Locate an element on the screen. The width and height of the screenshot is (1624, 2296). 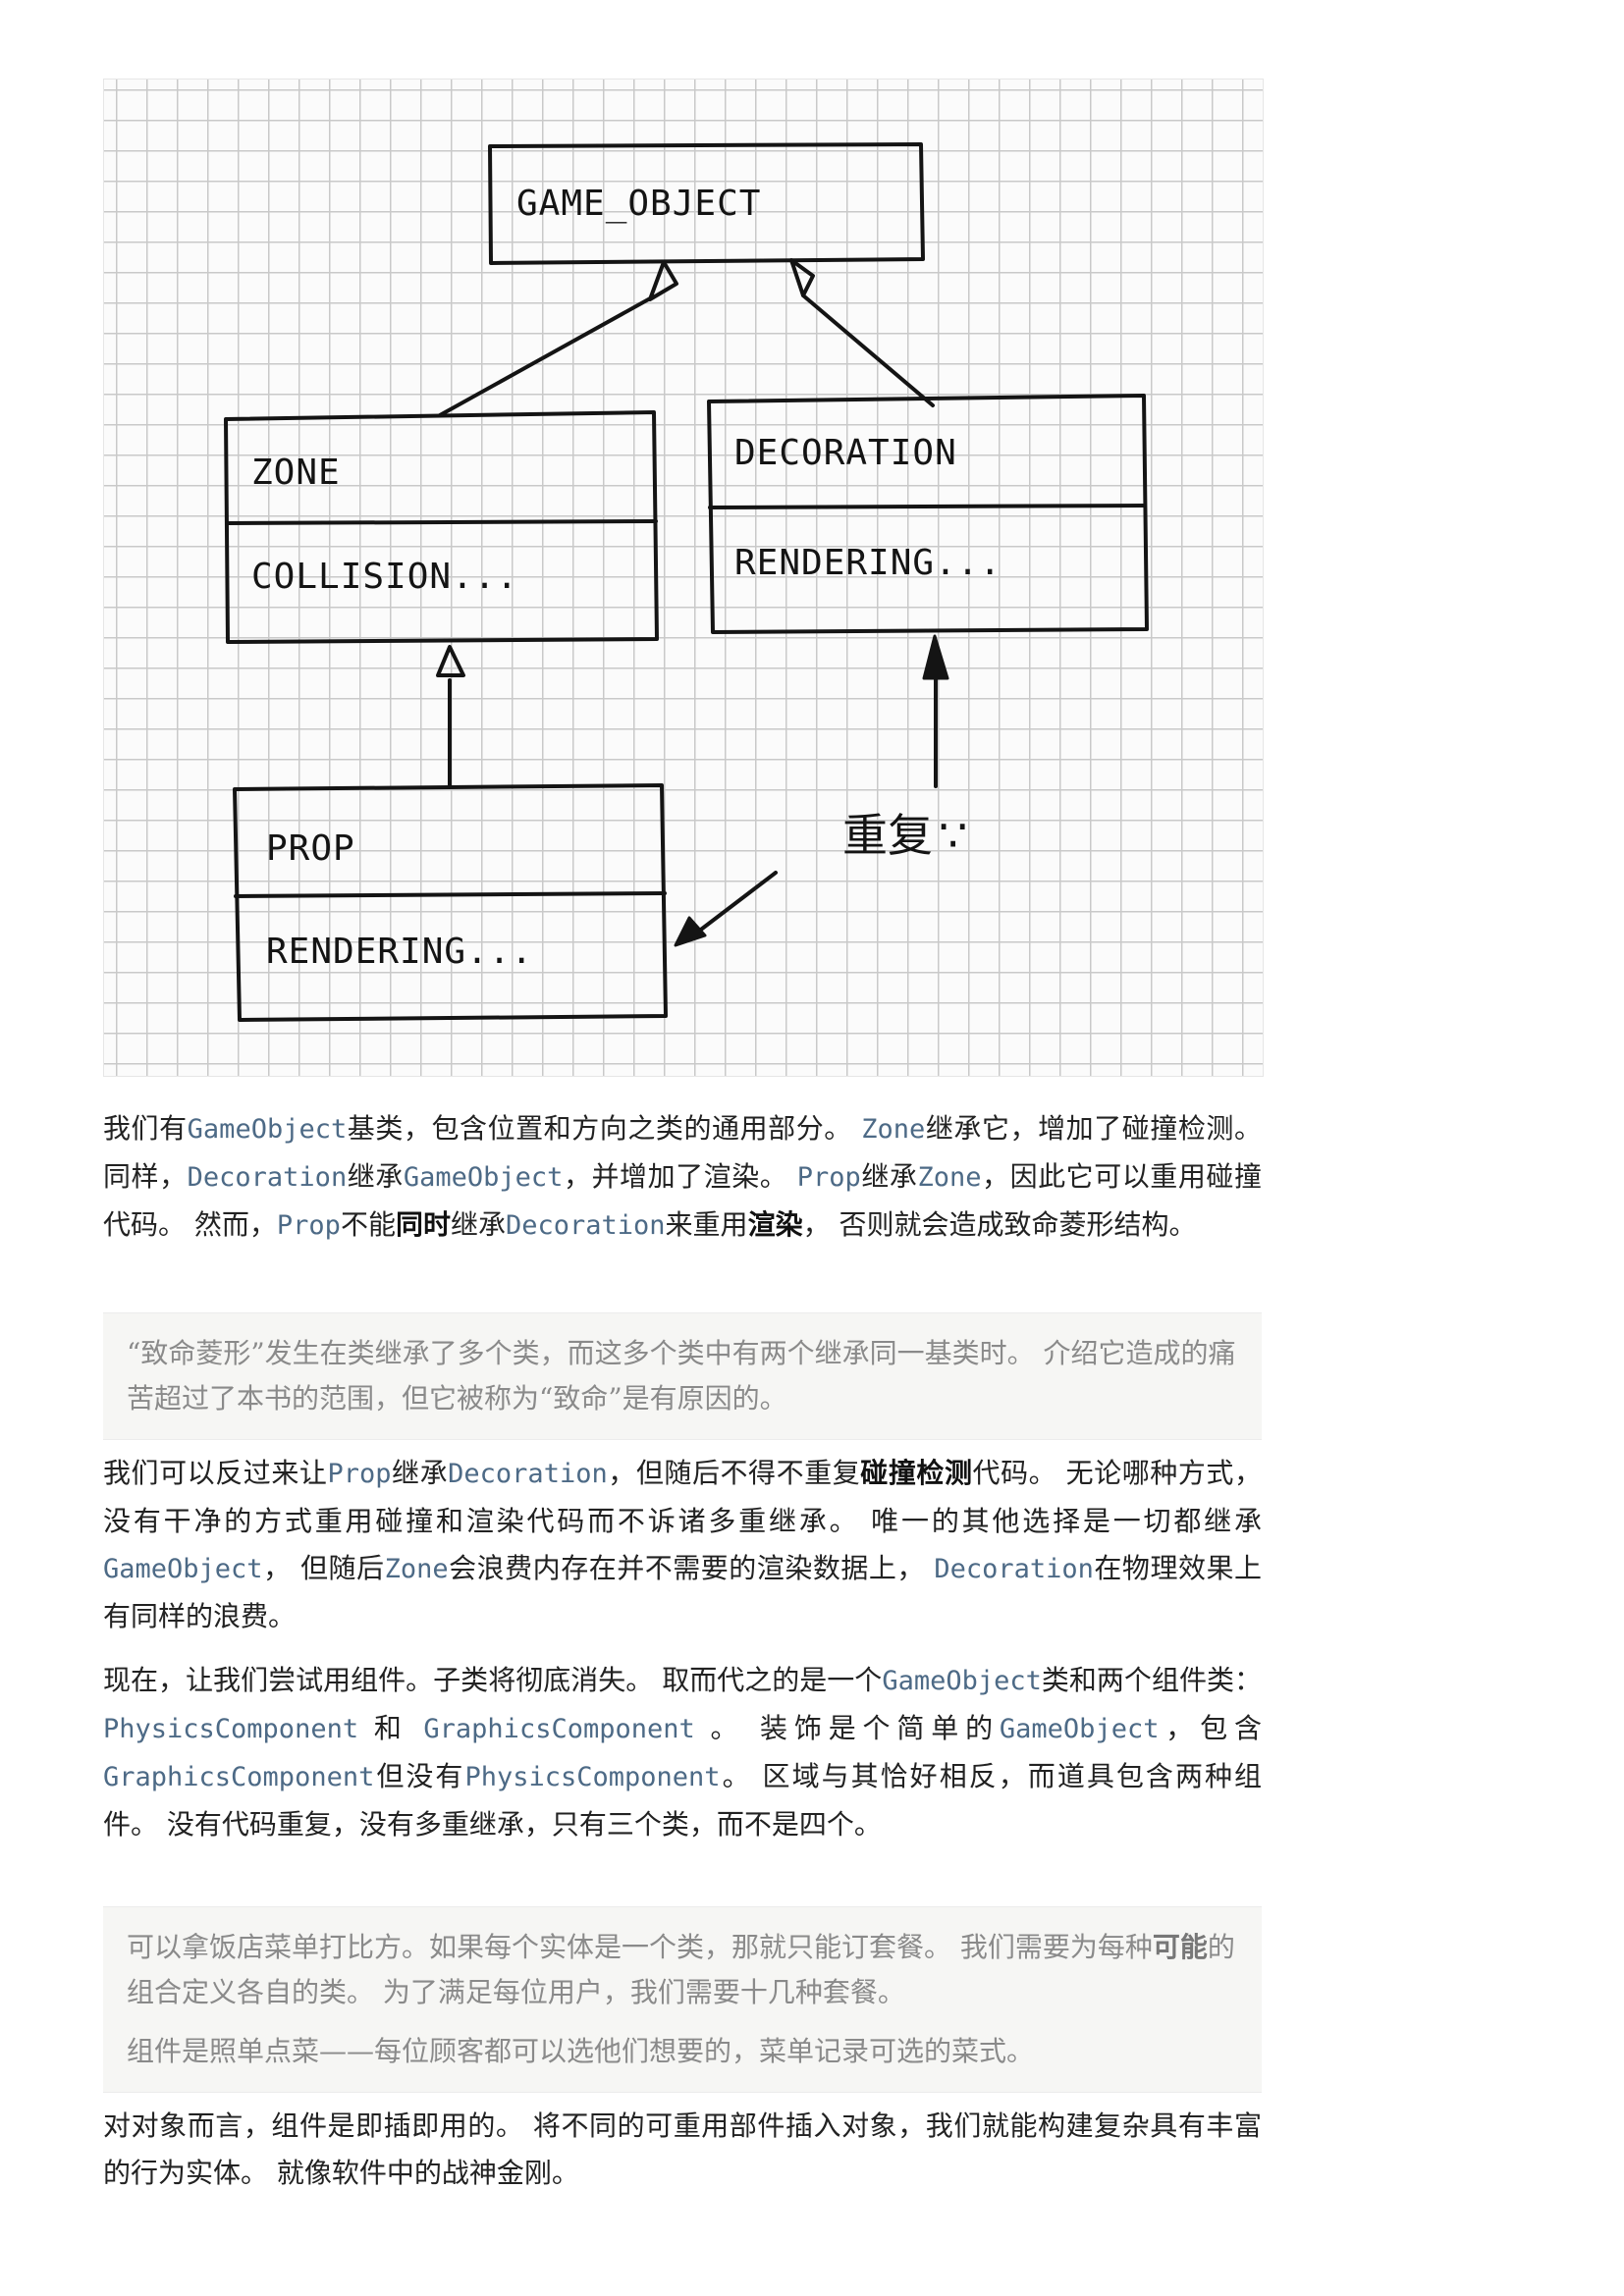
zone-box is located at coordinates (441, 527).